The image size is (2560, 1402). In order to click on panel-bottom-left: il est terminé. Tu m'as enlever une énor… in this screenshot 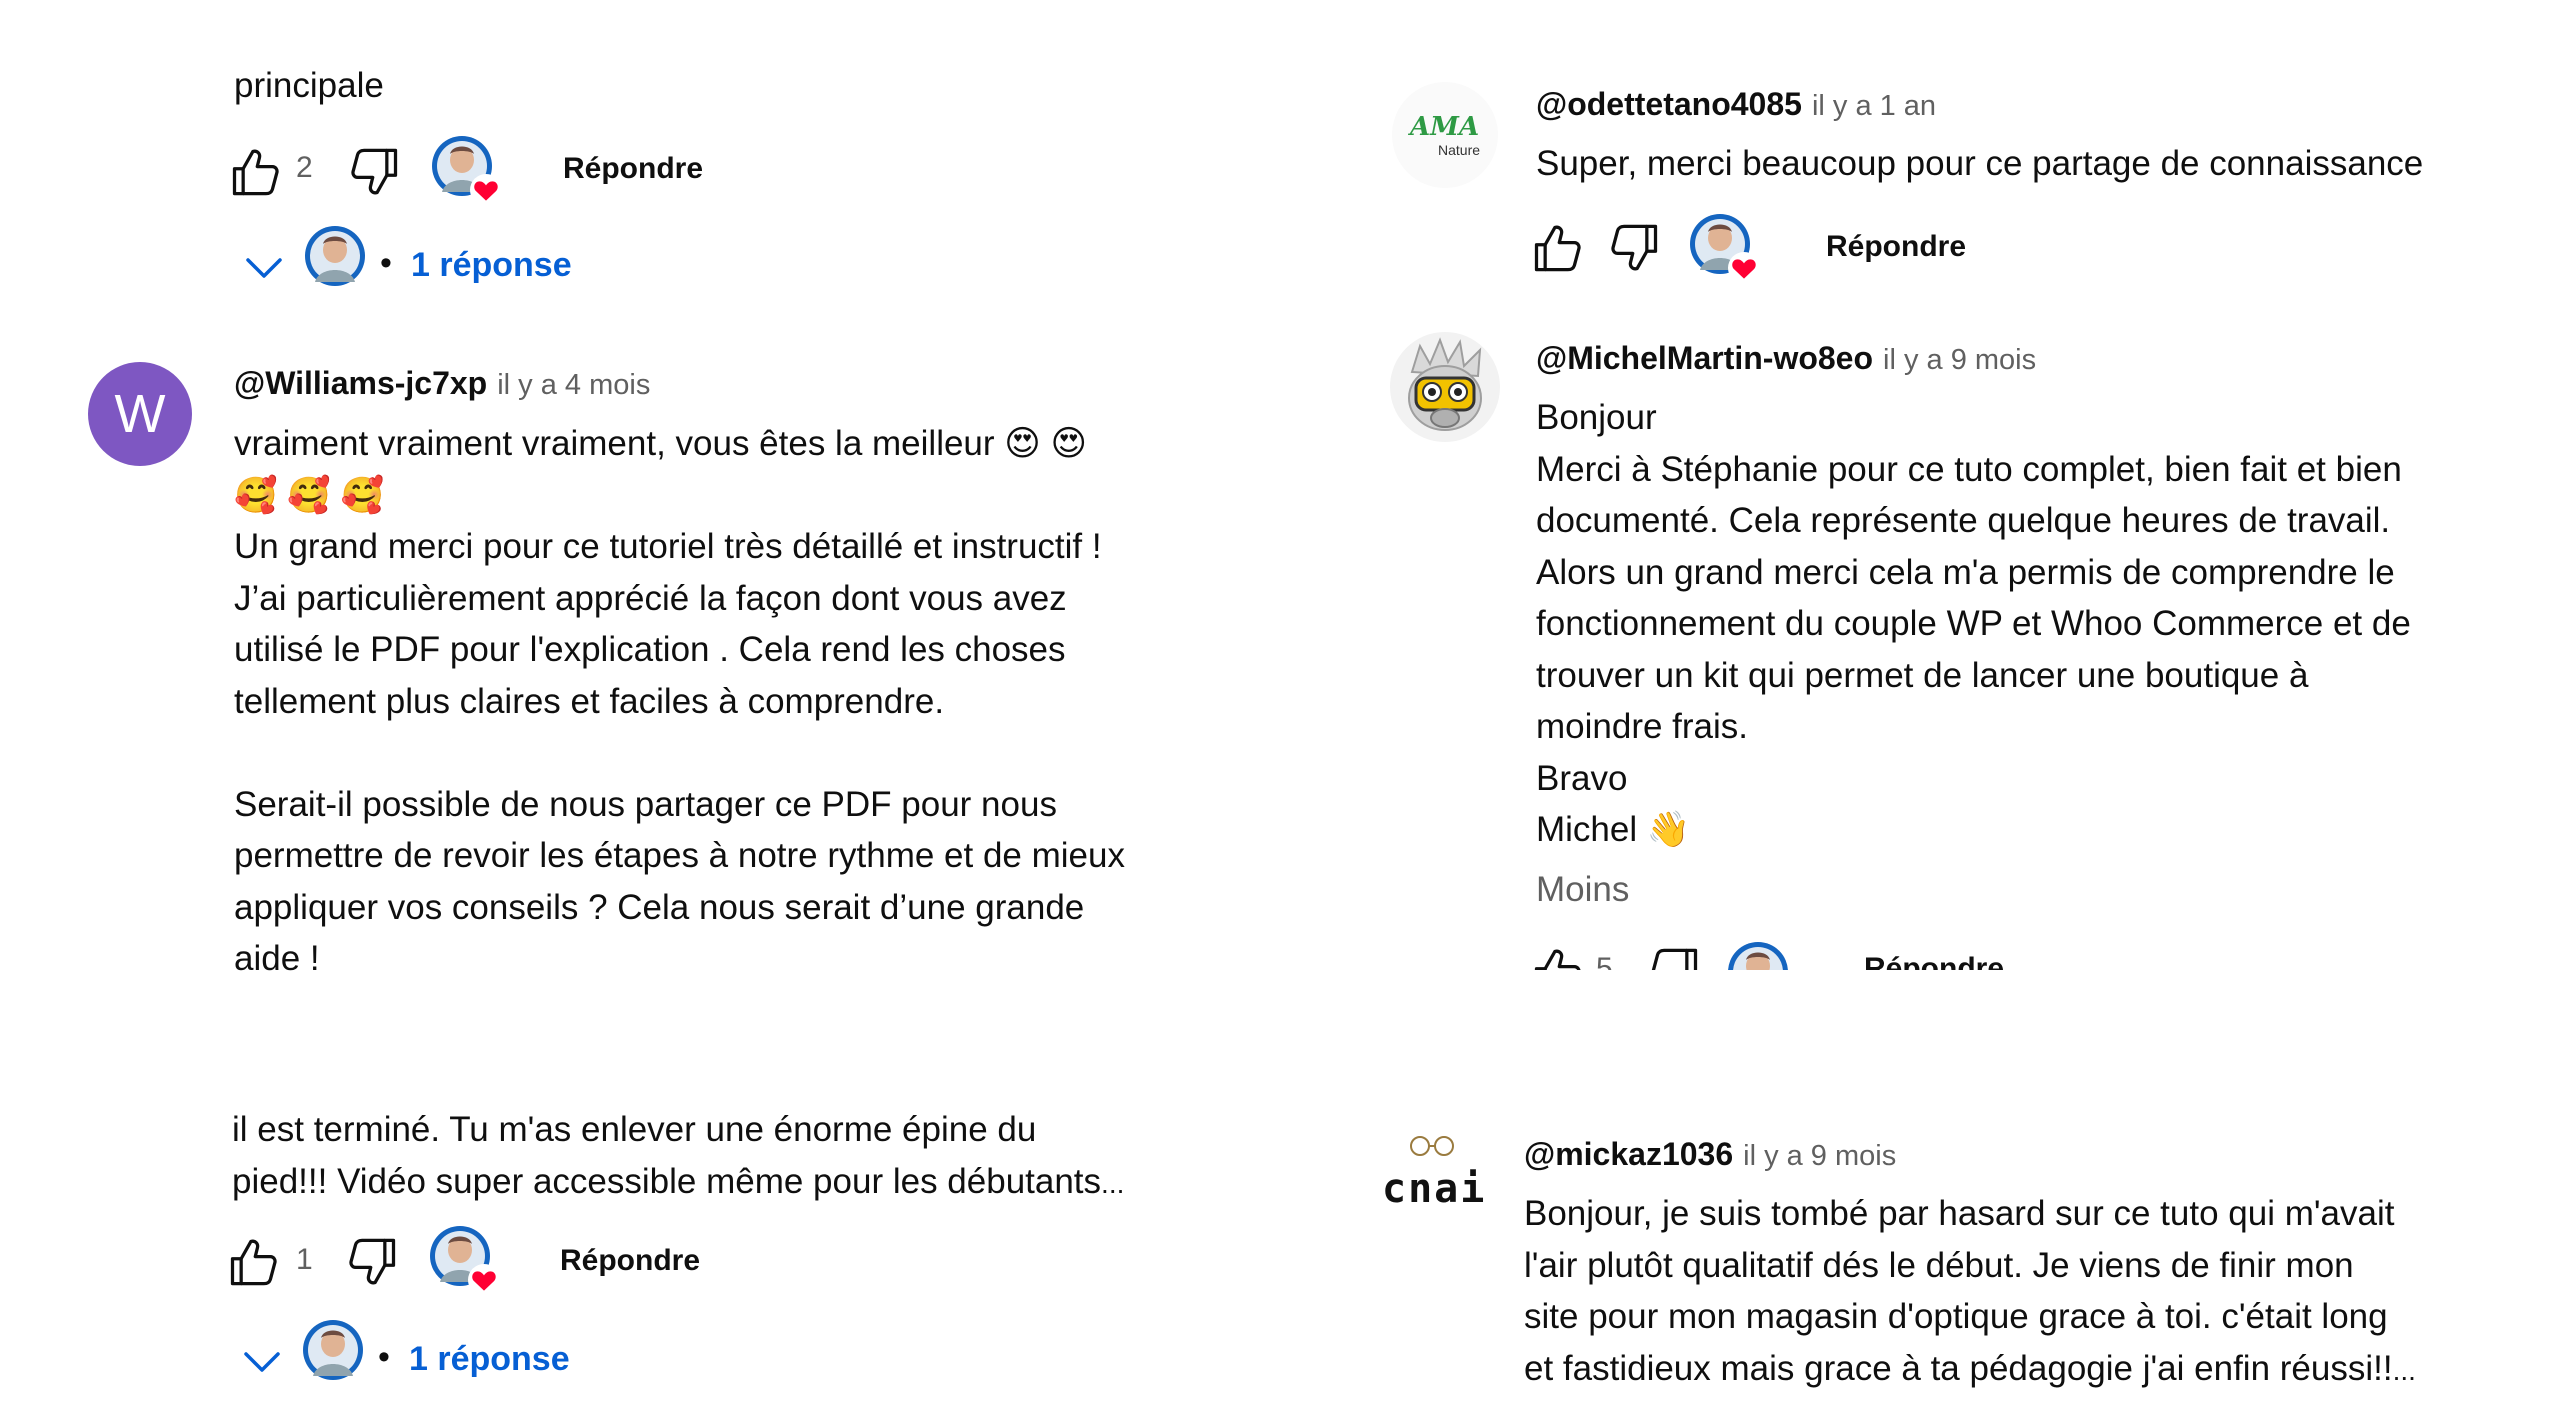, I will do `click(640, 1251)`.